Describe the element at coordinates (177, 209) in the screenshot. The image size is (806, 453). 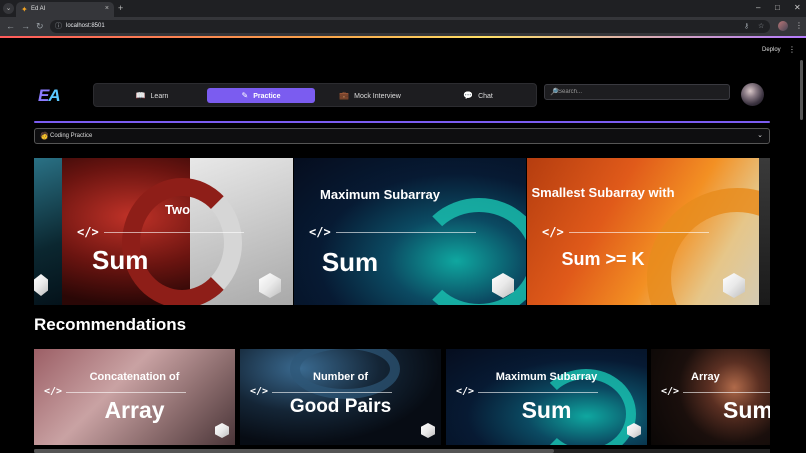
I see `featured-card-title-top: Two` at that location.